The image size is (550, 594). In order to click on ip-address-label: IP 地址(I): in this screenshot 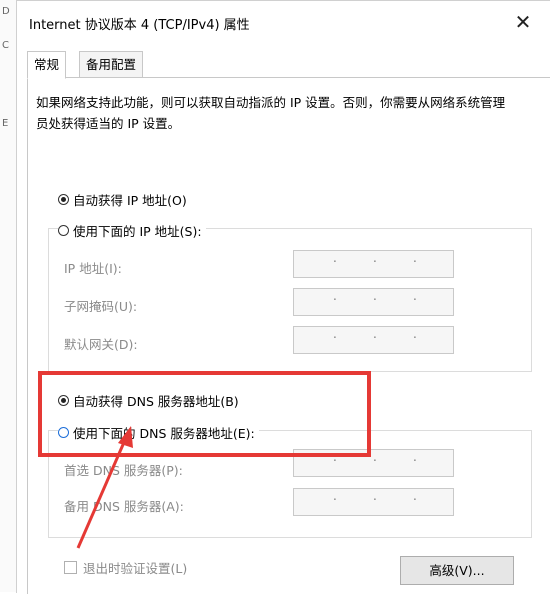, I will do `click(93, 268)`.